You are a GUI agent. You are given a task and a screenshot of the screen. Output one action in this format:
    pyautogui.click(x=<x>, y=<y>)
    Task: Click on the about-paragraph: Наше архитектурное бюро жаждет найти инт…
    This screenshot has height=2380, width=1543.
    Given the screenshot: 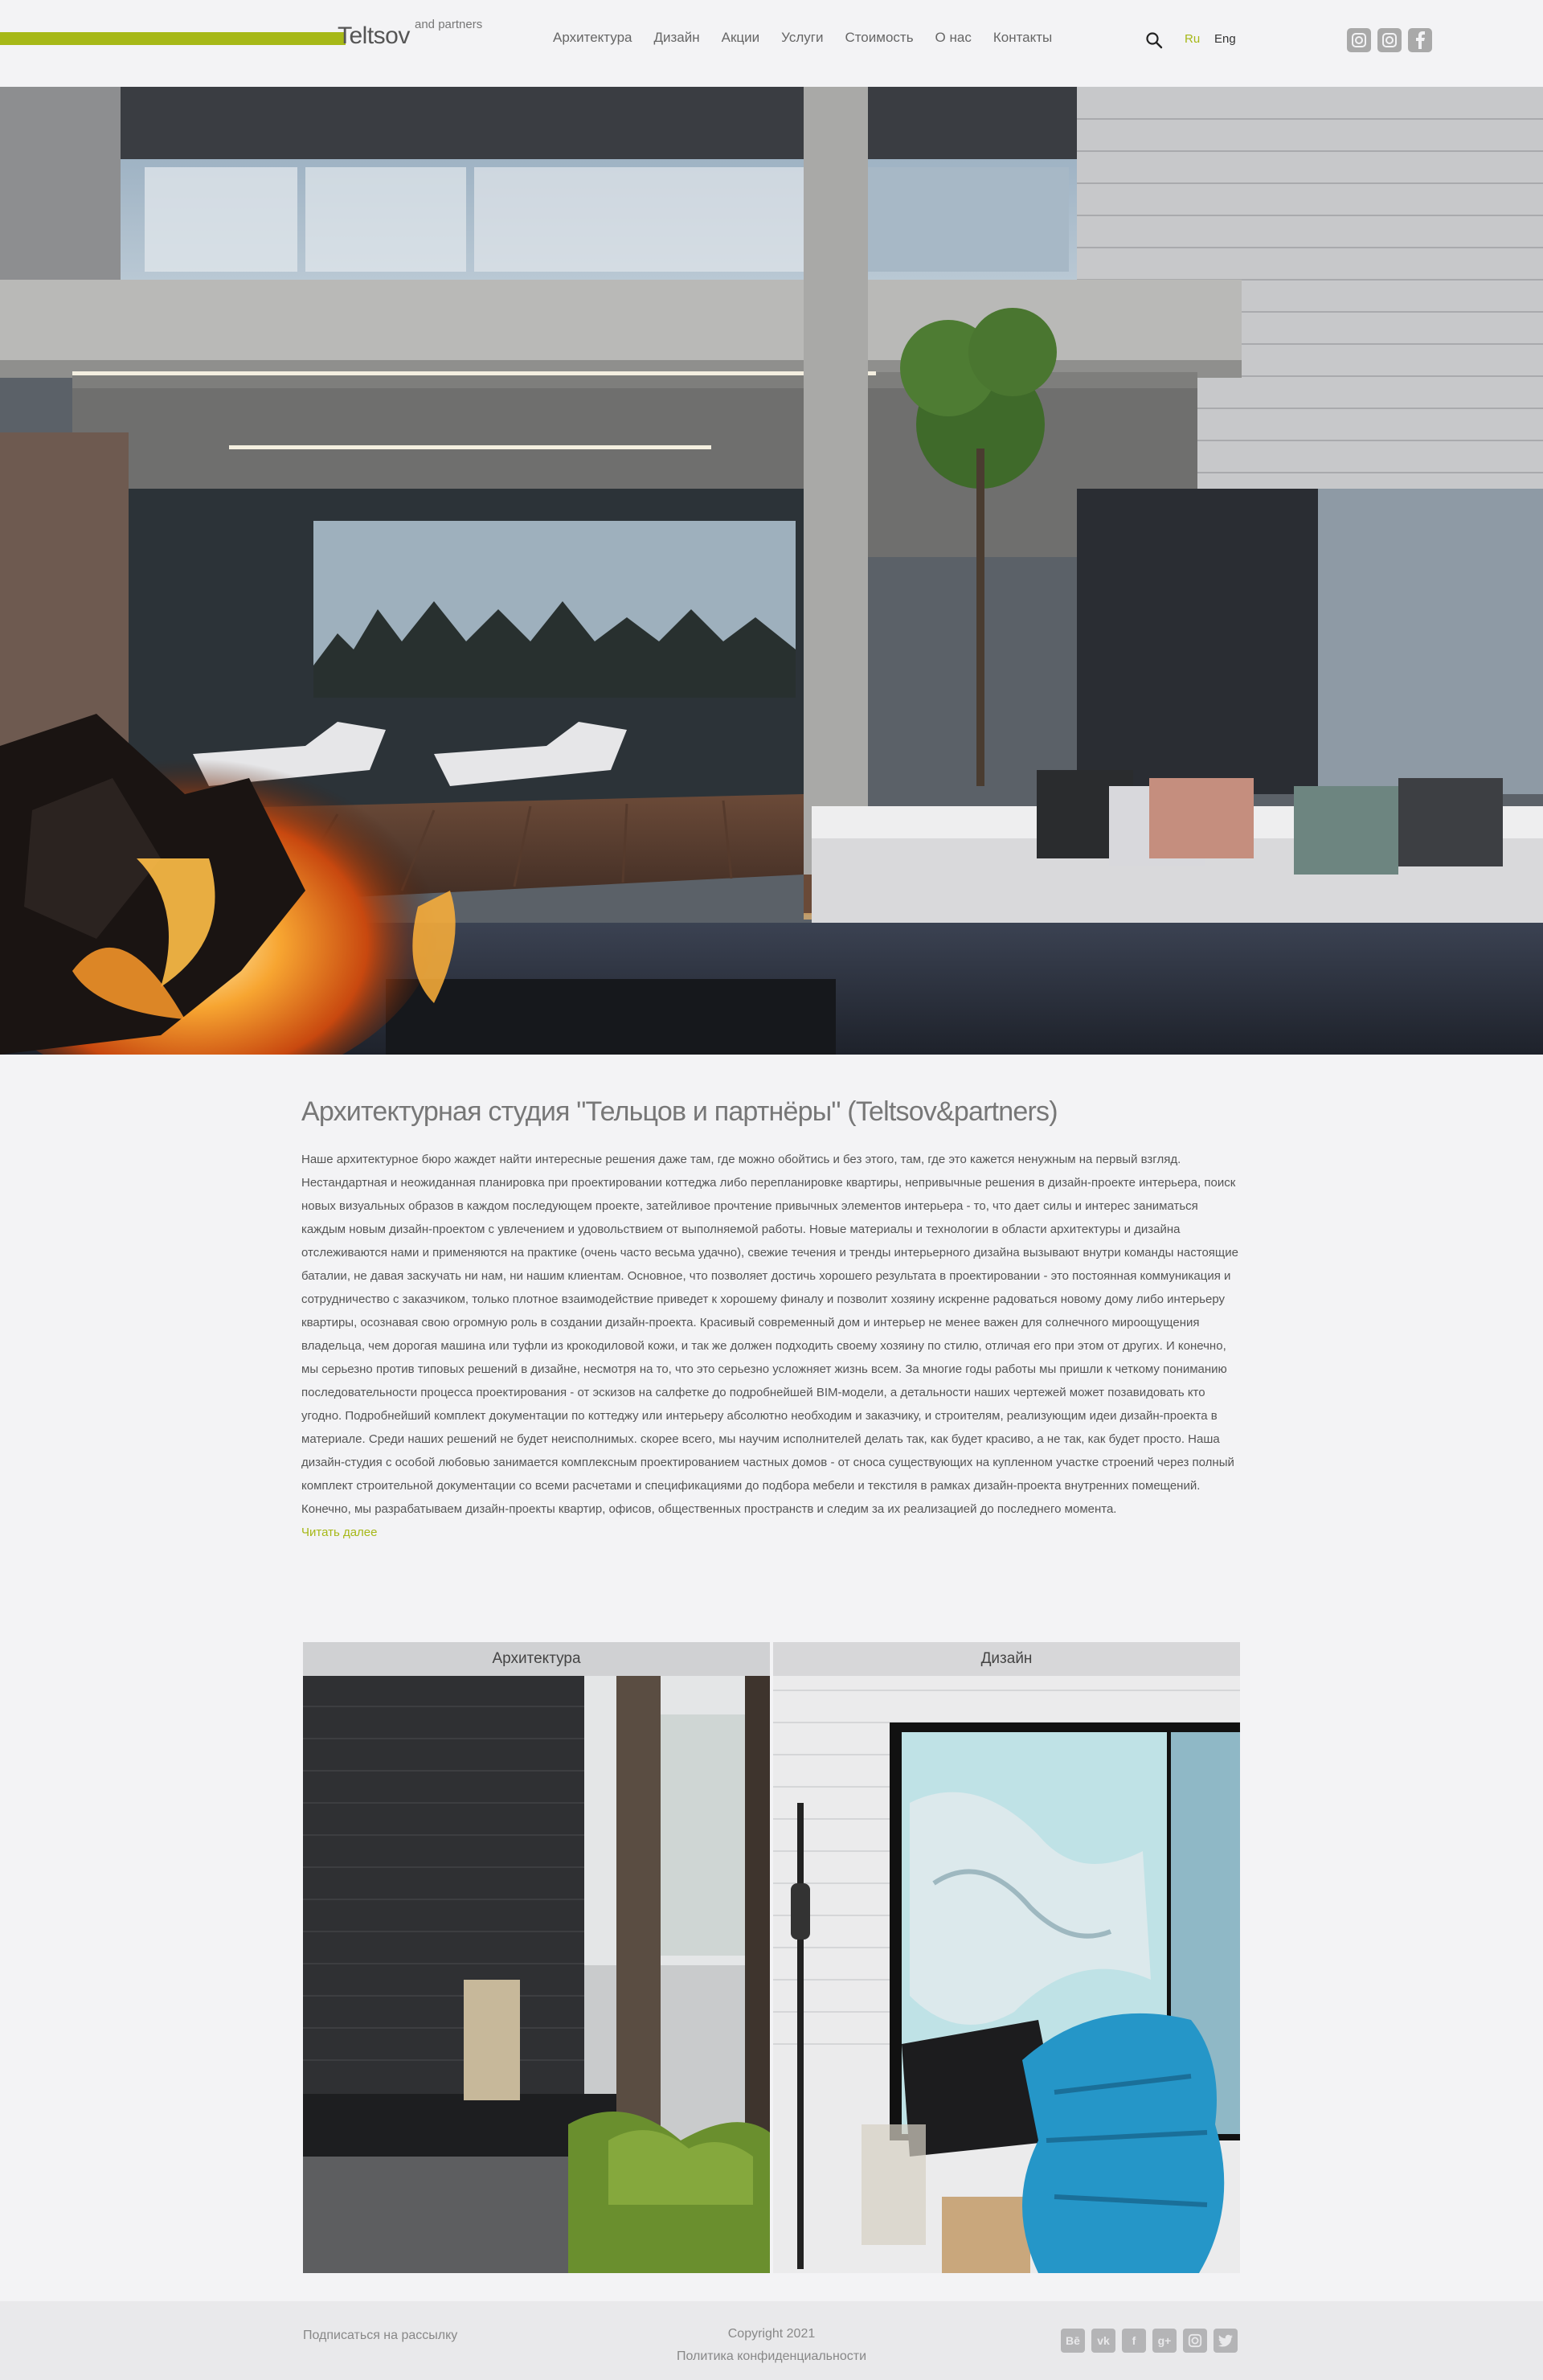 What is the action you would take?
    pyautogui.click(x=769, y=1335)
    